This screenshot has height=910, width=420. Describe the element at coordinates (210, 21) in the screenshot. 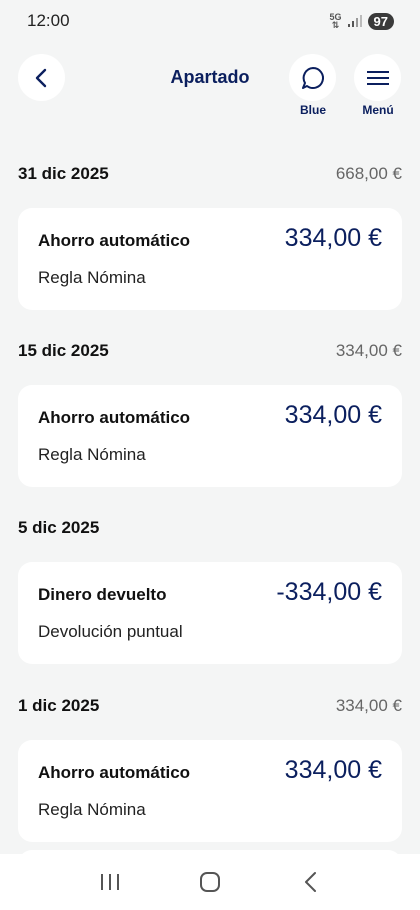

I see `status-bar: 12:00 5G ⇅ 97` at that location.